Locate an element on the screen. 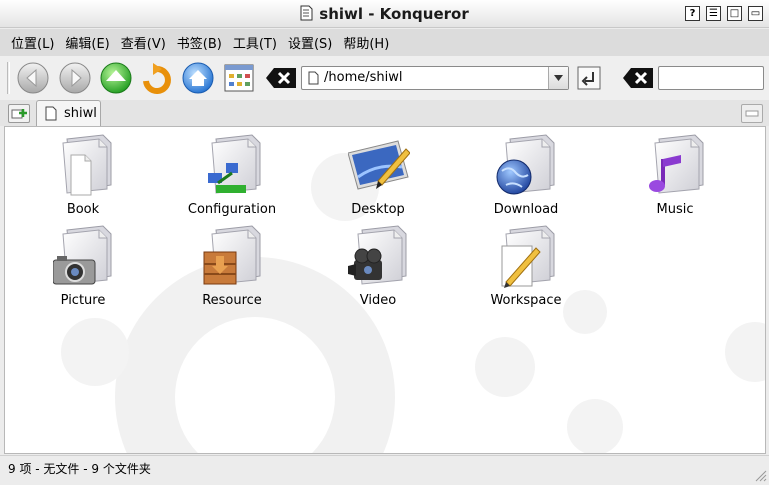 The height and width of the screenshot is (485, 769). folder-item-download: Download is located at coordinates (526, 175).